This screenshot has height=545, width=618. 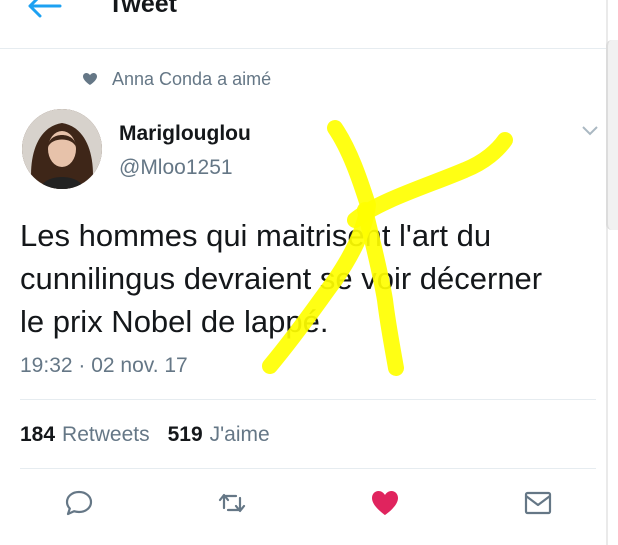 I want to click on retweet-icon, so click(x=232, y=503).